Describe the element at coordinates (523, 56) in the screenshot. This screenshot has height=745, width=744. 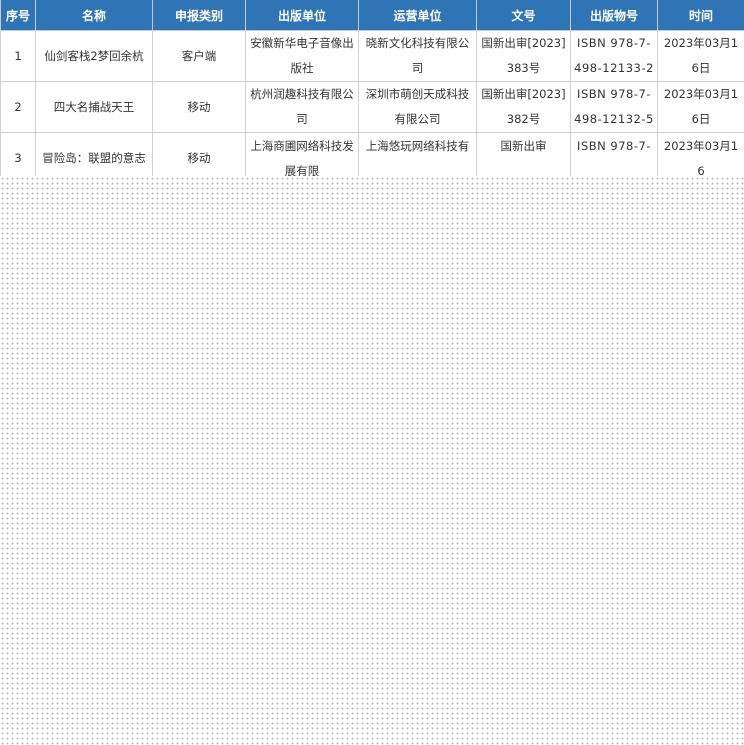
I see `cell-doc-no: 国新出审[2023]383号` at that location.